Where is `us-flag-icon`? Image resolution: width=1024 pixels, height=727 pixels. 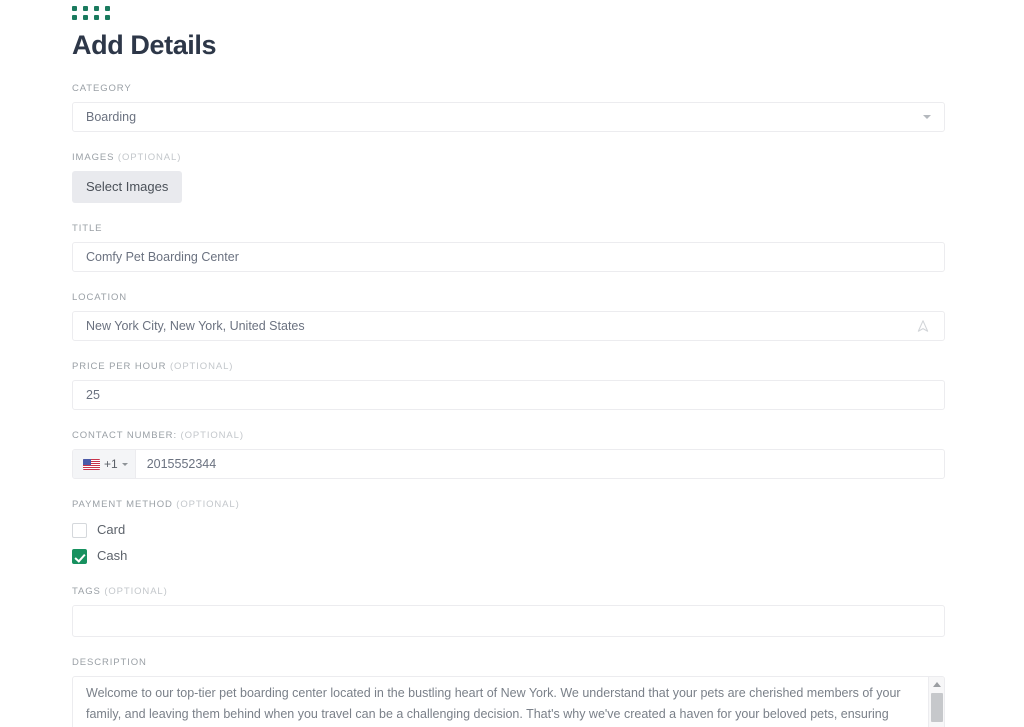
us-flag-icon is located at coordinates (91, 464).